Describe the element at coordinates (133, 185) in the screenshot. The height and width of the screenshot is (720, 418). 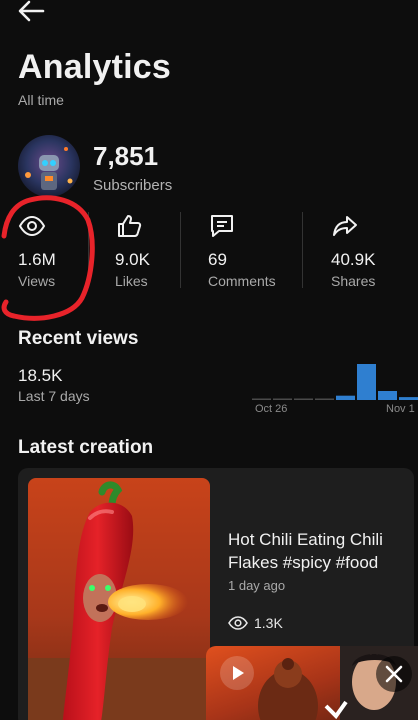
I see `subscribers-label: Subscribers` at that location.